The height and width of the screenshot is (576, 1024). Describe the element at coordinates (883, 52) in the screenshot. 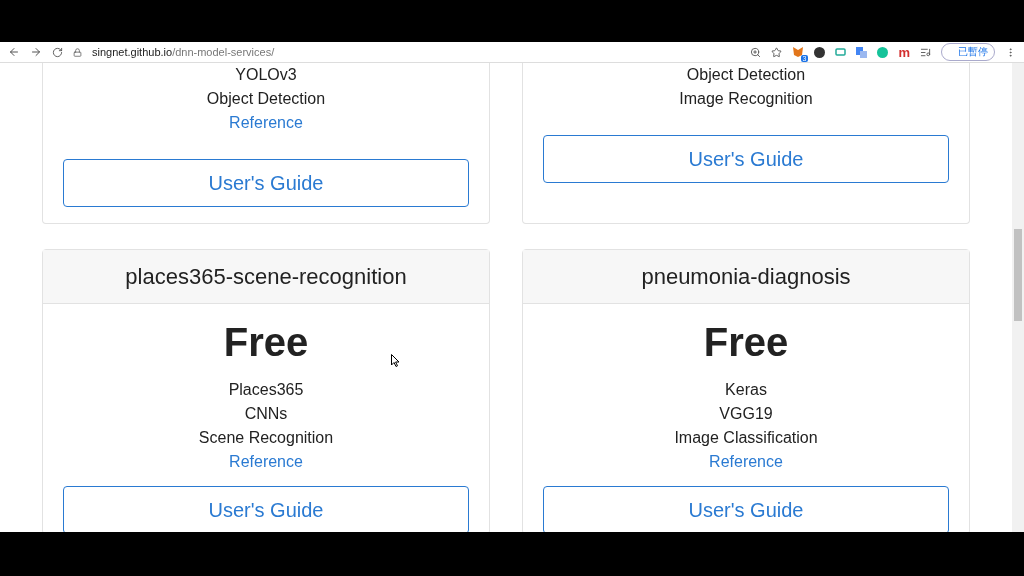

I see `circle-extension-icon` at that location.